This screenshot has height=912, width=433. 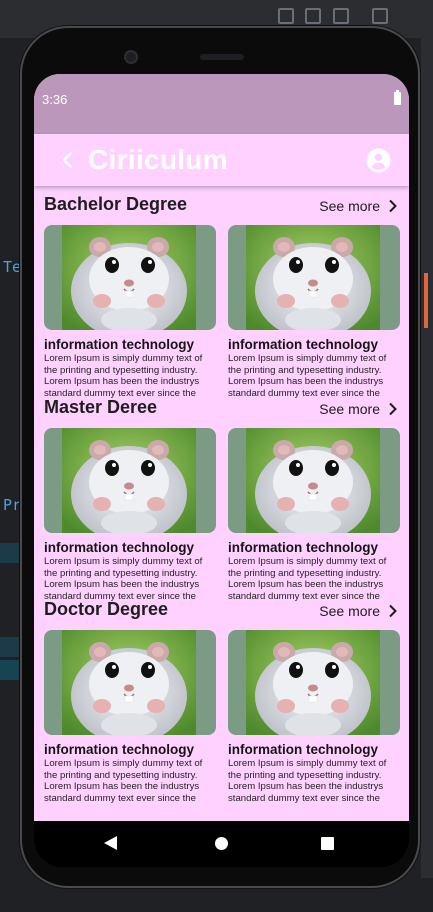 I want to click on battery-icon, so click(x=397, y=97).